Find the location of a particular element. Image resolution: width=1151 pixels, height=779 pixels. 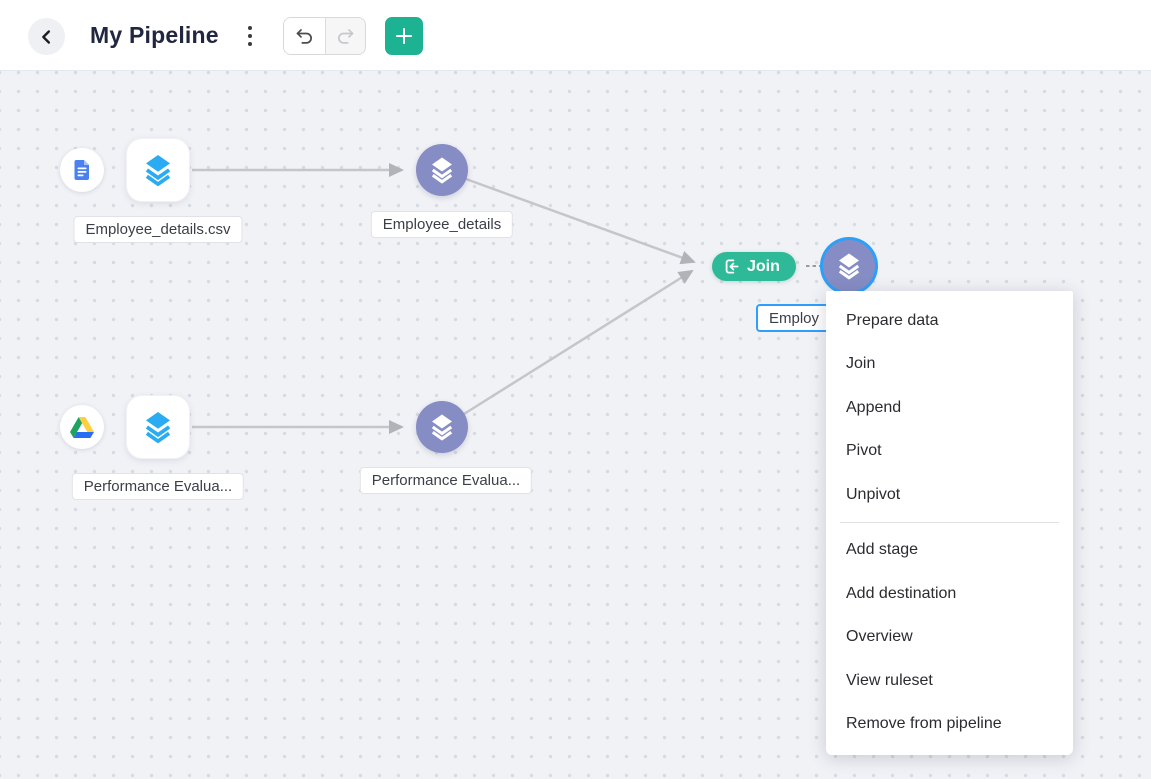

kebab-menu-icon is located at coordinates (250, 36).